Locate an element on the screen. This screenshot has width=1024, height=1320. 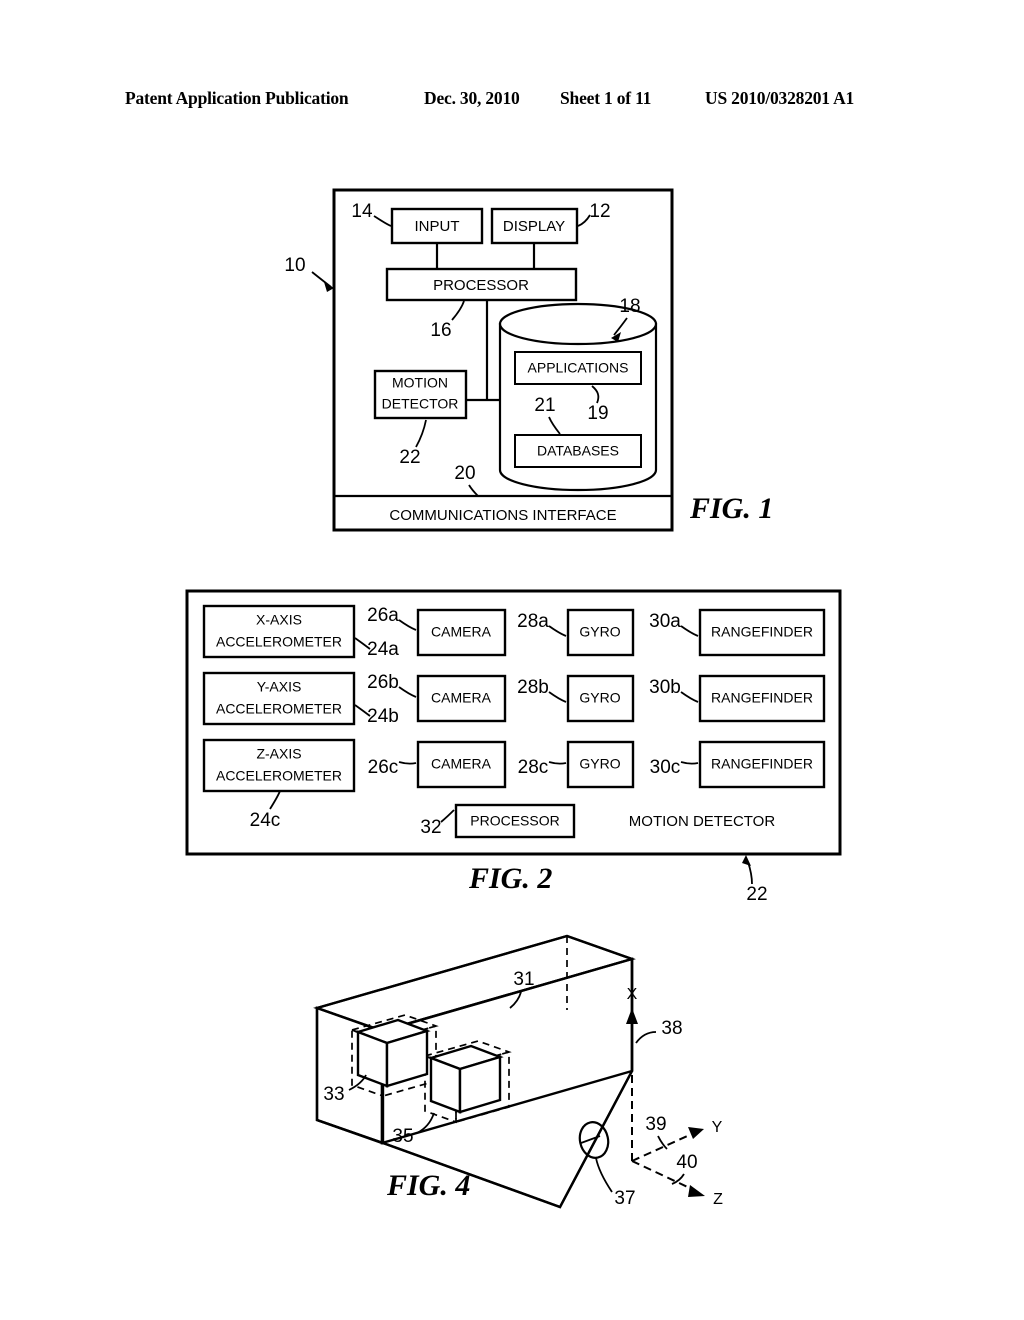
fig2-accelerometer-label-2-line2: ACCELEROMETER is located at coordinates (279, 776).